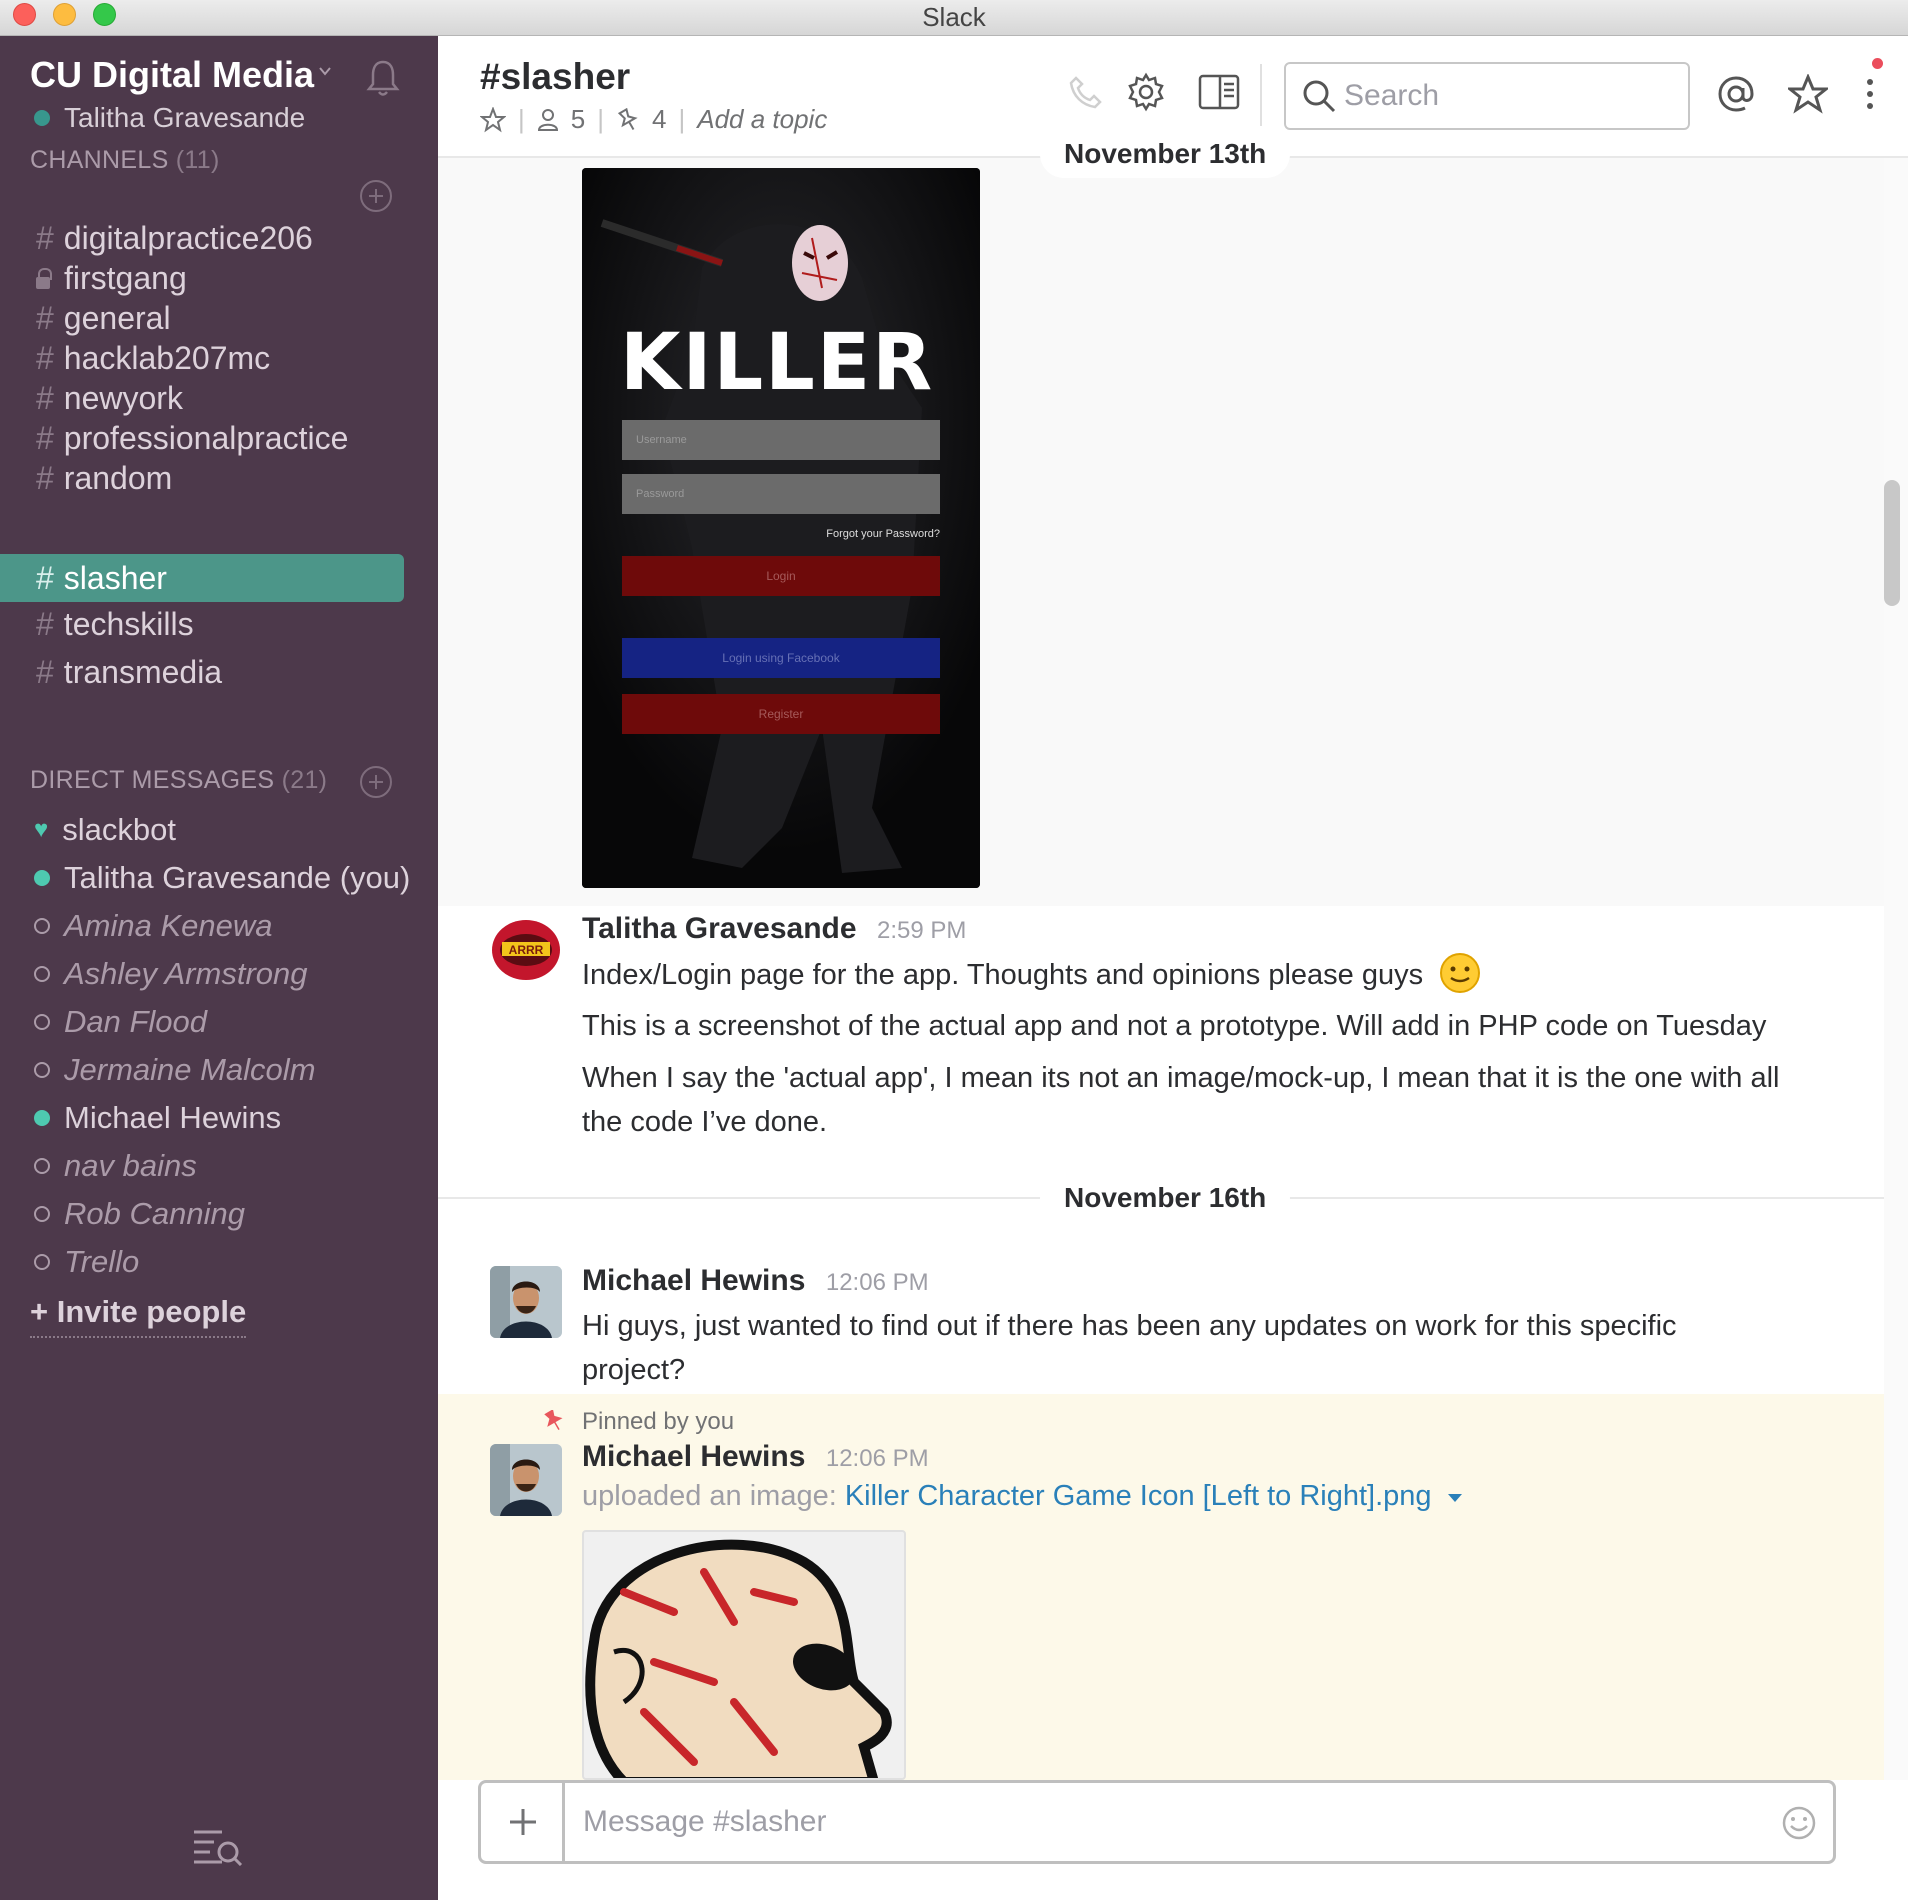 This screenshot has height=1900, width=1908. Describe the element at coordinates (1086, 92) in the screenshot. I see `phone-icon` at that location.